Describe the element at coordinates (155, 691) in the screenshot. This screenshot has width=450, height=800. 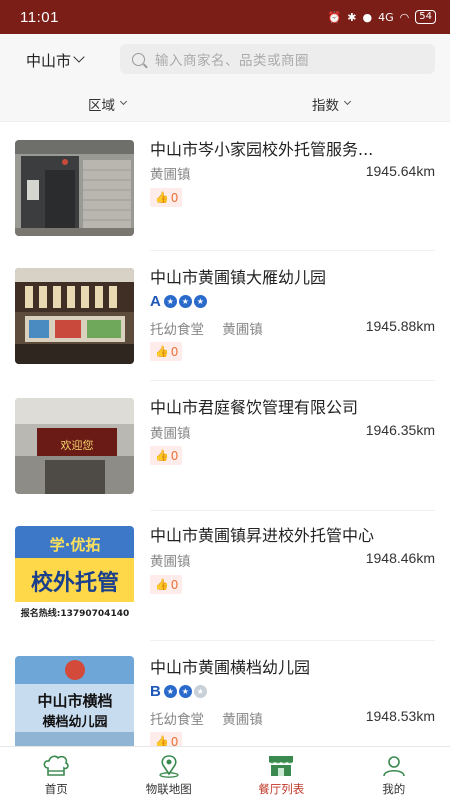
I see `rating-grade: B` at that location.